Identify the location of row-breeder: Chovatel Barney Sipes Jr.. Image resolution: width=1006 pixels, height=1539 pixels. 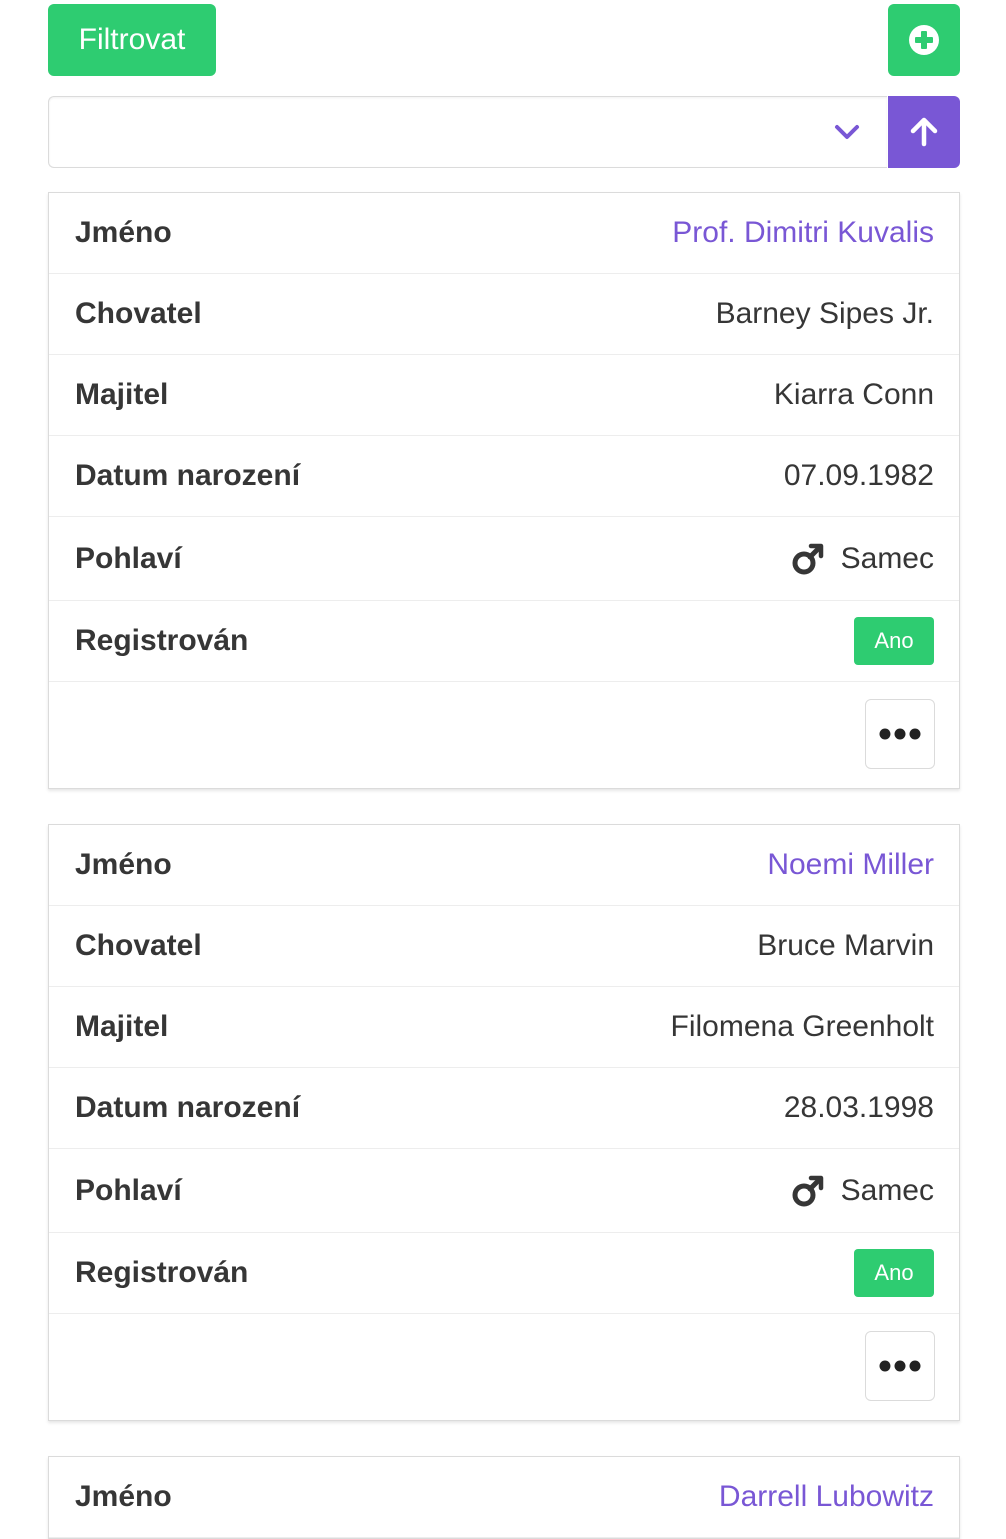
(504, 314).